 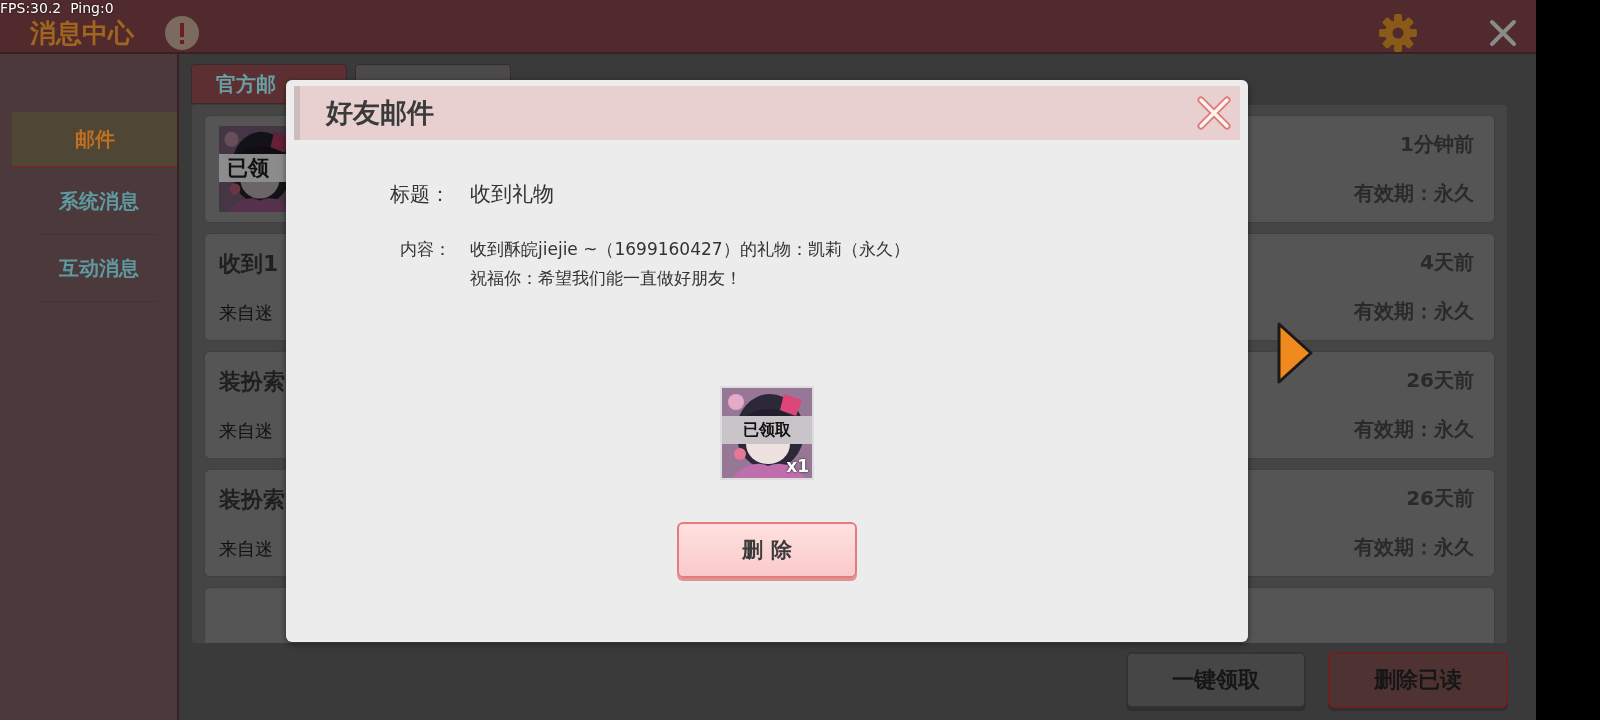 What do you see at coordinates (606, 278) in the screenshot?
I see `content-text: 祝福你：希望我们能一直做好朋友！` at bounding box center [606, 278].